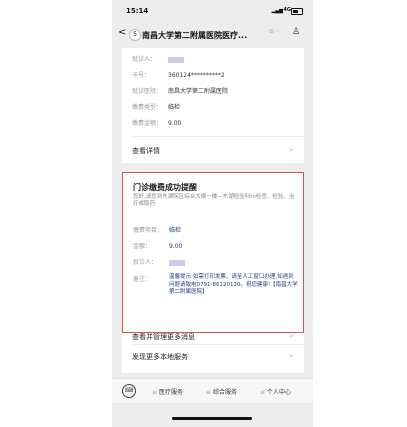 The height and width of the screenshot is (427, 407). What do you see at coordinates (135, 35) in the screenshot?
I see `unread-badge: 5` at bounding box center [135, 35].